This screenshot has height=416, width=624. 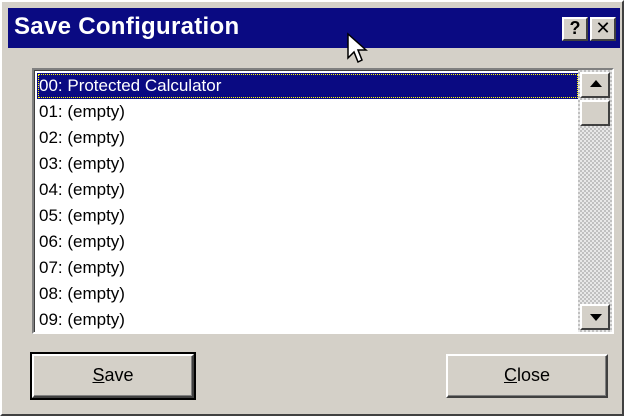 I want to click on list-item: 08: (empty), so click(x=308, y=294).